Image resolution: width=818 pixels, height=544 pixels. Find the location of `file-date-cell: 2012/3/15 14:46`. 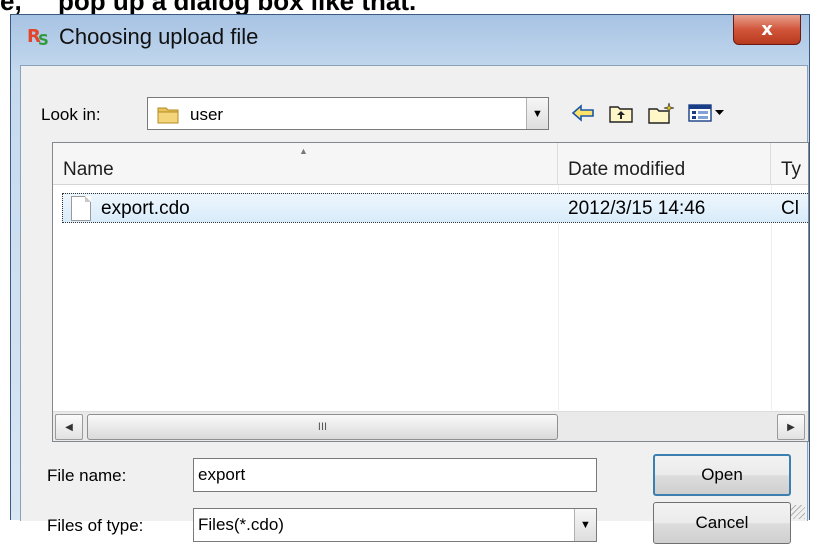

file-date-cell: 2012/3/15 14:46 is located at coordinates (637, 208).